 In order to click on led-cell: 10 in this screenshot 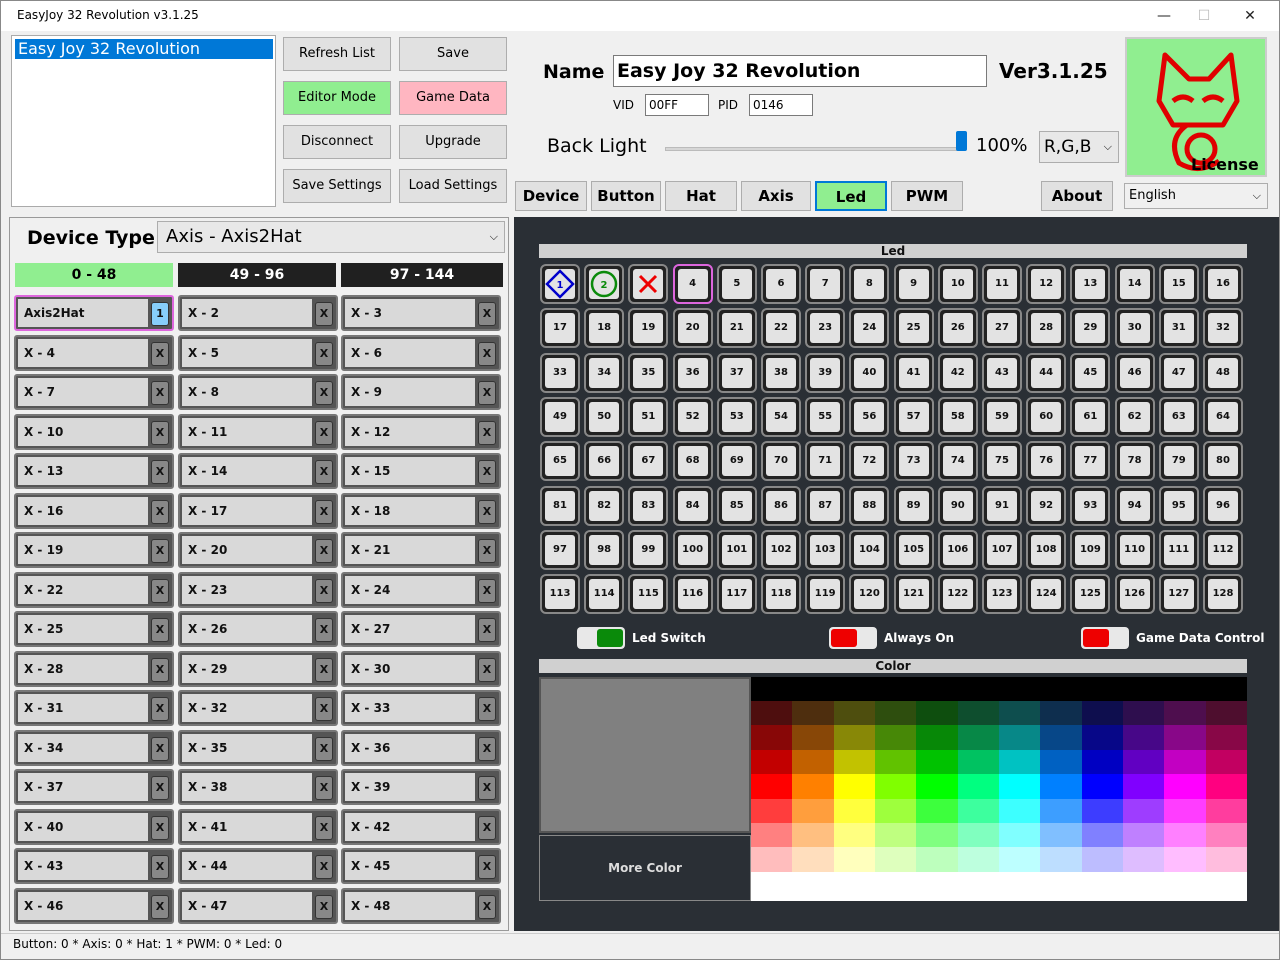, I will do `click(957, 284)`.